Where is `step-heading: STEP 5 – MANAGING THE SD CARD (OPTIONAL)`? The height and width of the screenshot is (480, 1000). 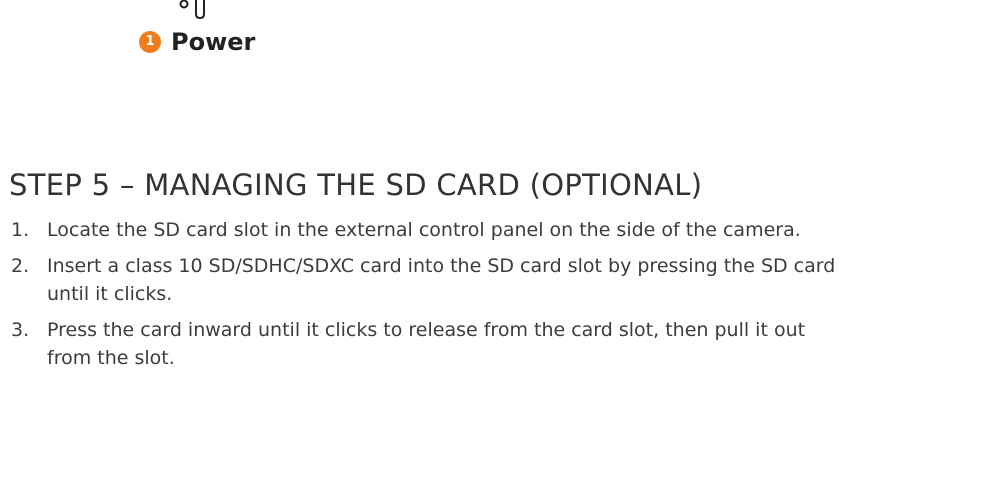 step-heading: STEP 5 – MANAGING THE SD CARD (OPTIONAL) is located at coordinates (356, 185).